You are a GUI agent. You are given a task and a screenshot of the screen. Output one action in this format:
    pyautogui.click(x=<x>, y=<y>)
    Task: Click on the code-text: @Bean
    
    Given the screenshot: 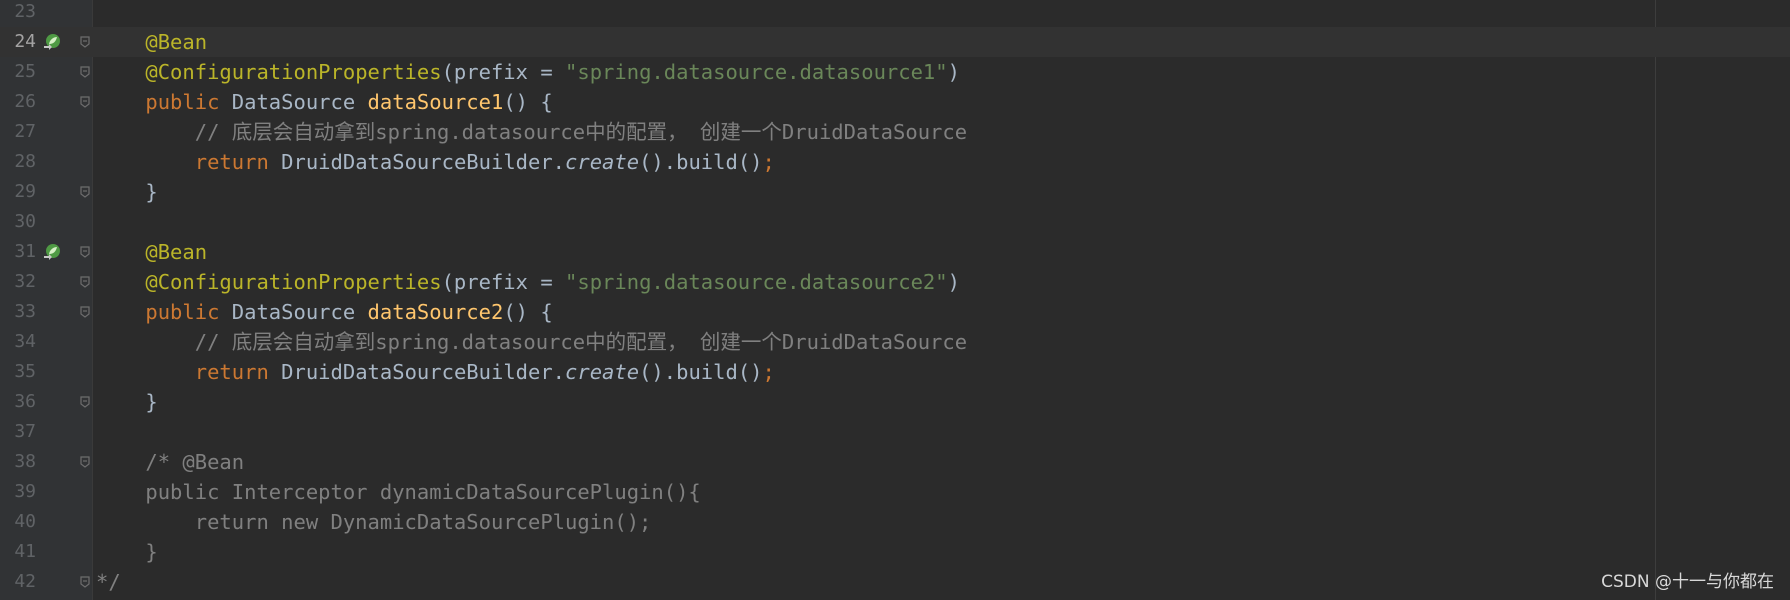 What is the action you would take?
    pyautogui.click(x=151, y=42)
    